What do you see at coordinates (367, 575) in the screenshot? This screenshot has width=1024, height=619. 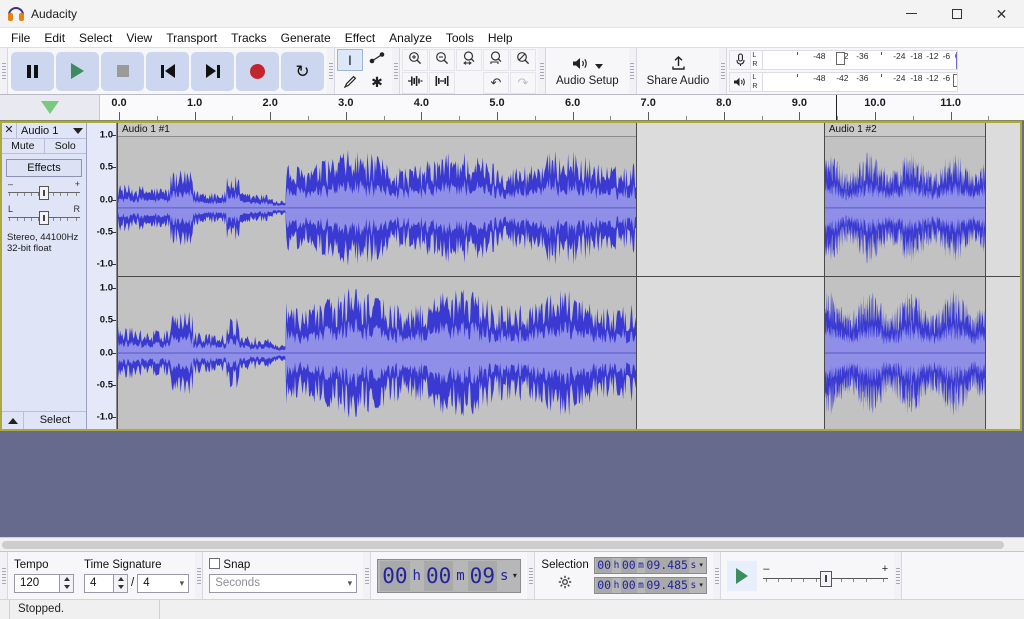 I see `time-toolbar-grabber` at bounding box center [367, 575].